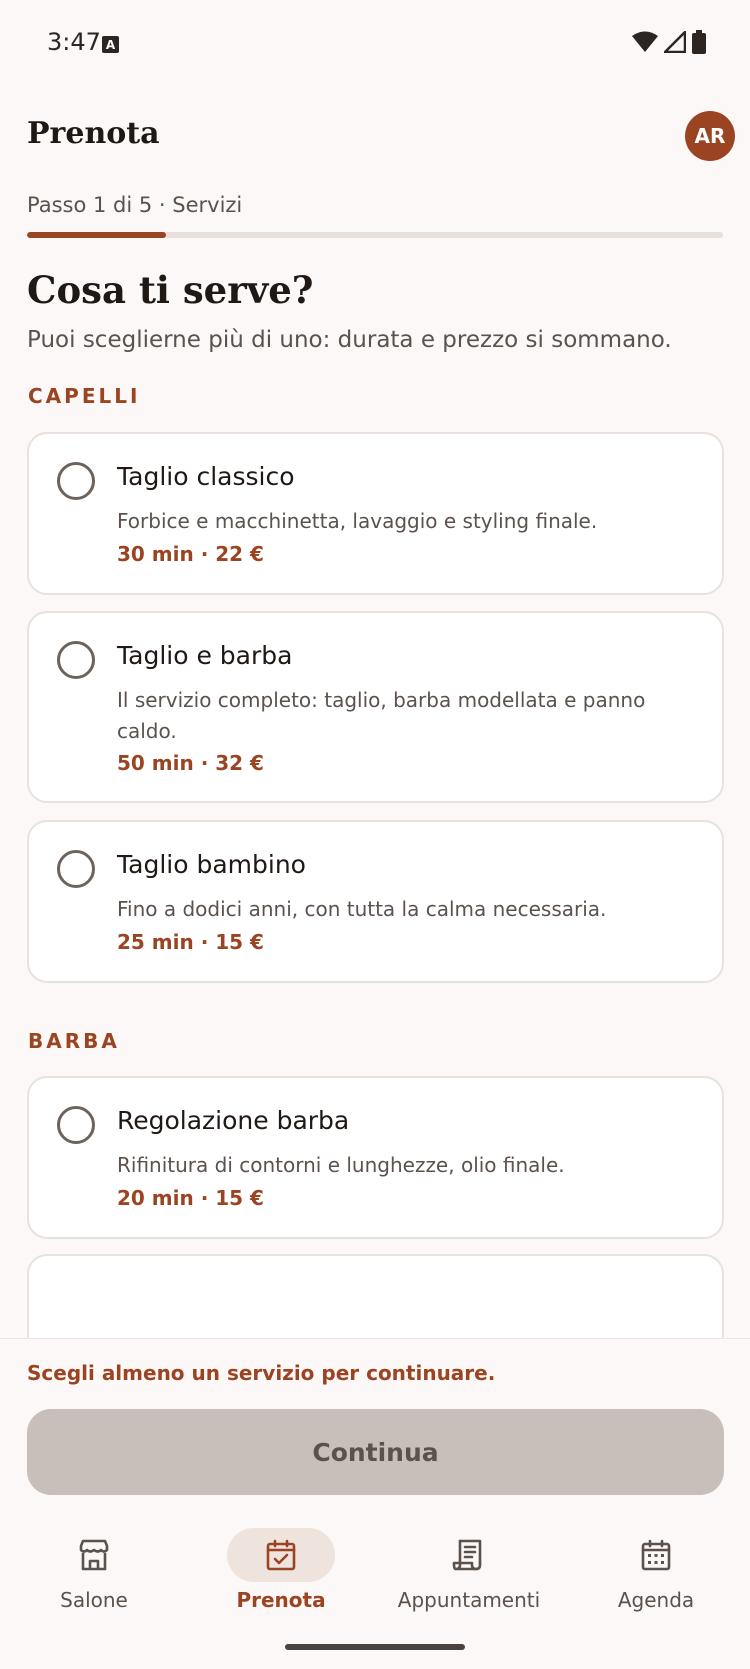 The height and width of the screenshot is (1669, 750). I want to click on nav-label: Appuntamenti, so click(469, 1600).